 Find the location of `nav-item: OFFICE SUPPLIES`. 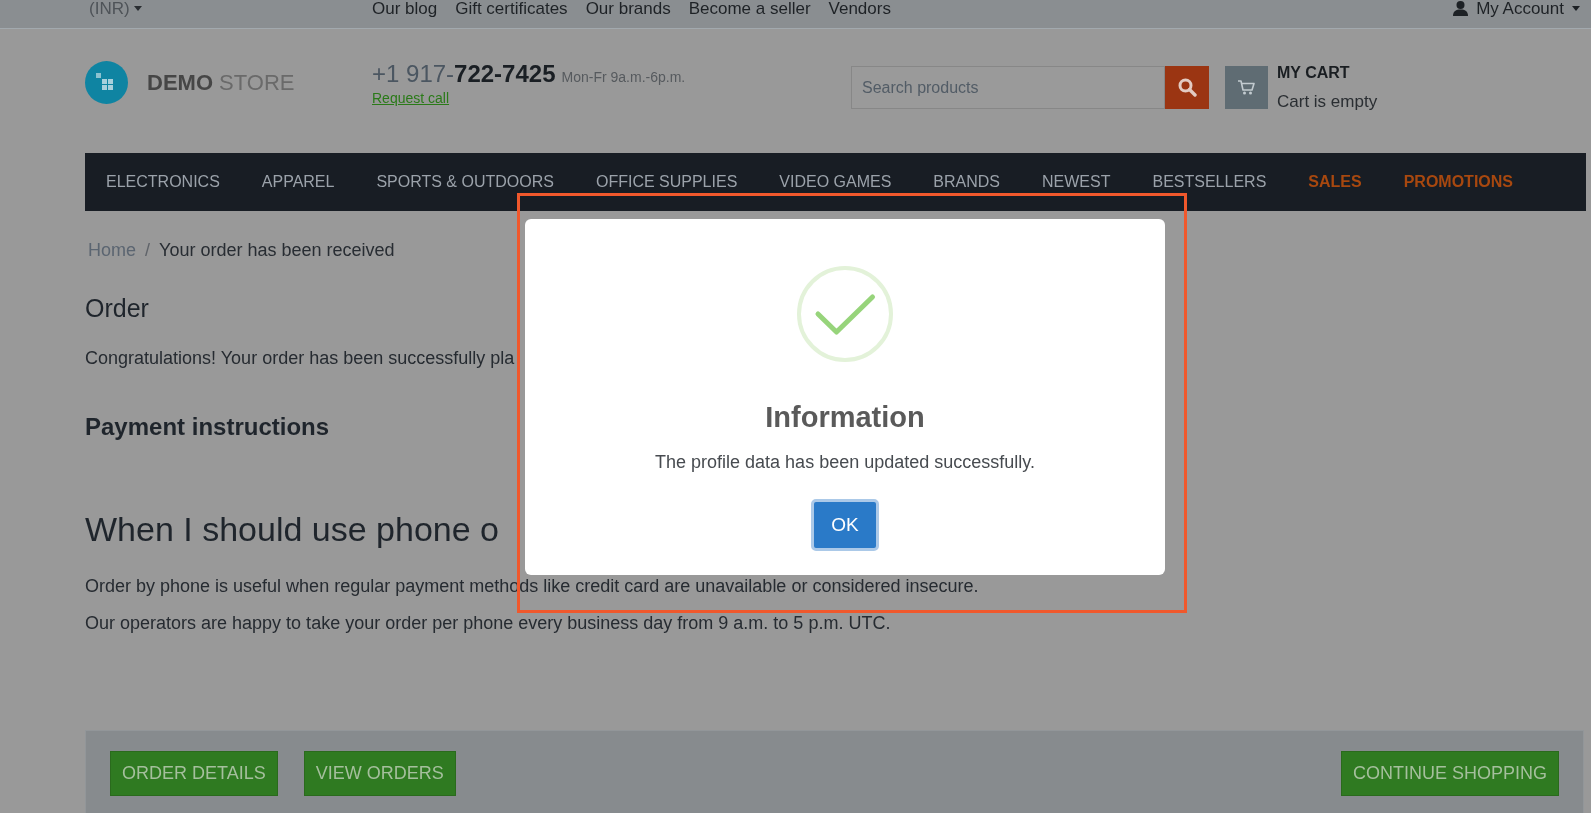

nav-item: OFFICE SUPPLIES is located at coordinates (666, 182).